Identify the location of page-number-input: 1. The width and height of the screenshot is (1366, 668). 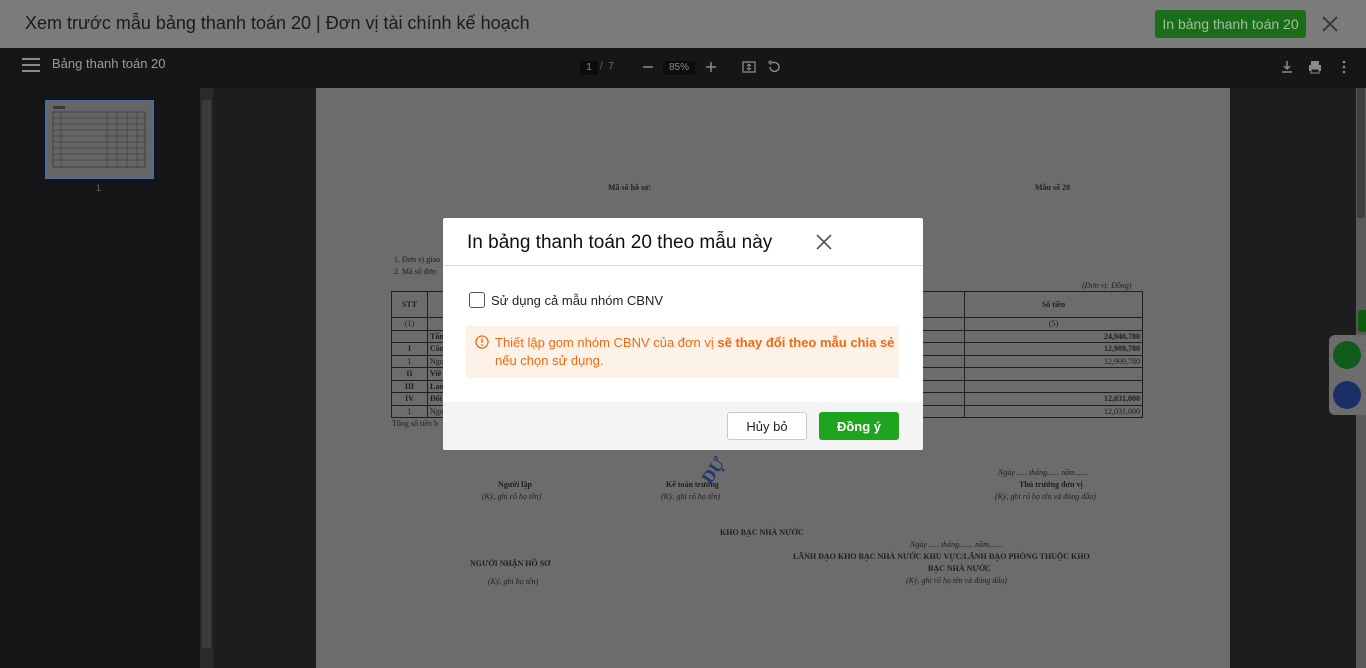
(589, 68).